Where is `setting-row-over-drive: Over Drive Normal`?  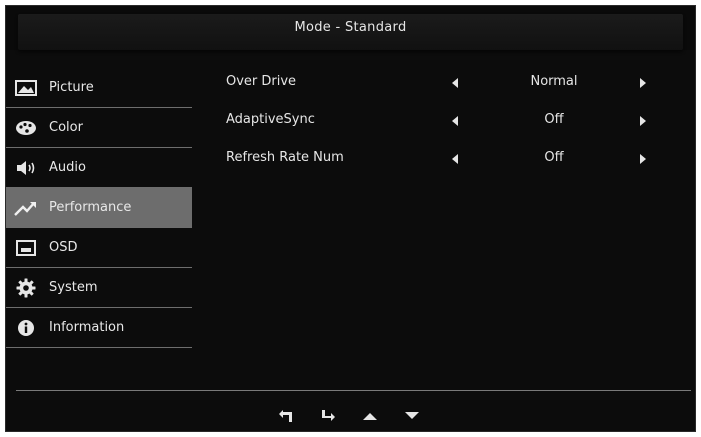 setting-row-over-drive: Over Drive Normal is located at coordinates (446, 87).